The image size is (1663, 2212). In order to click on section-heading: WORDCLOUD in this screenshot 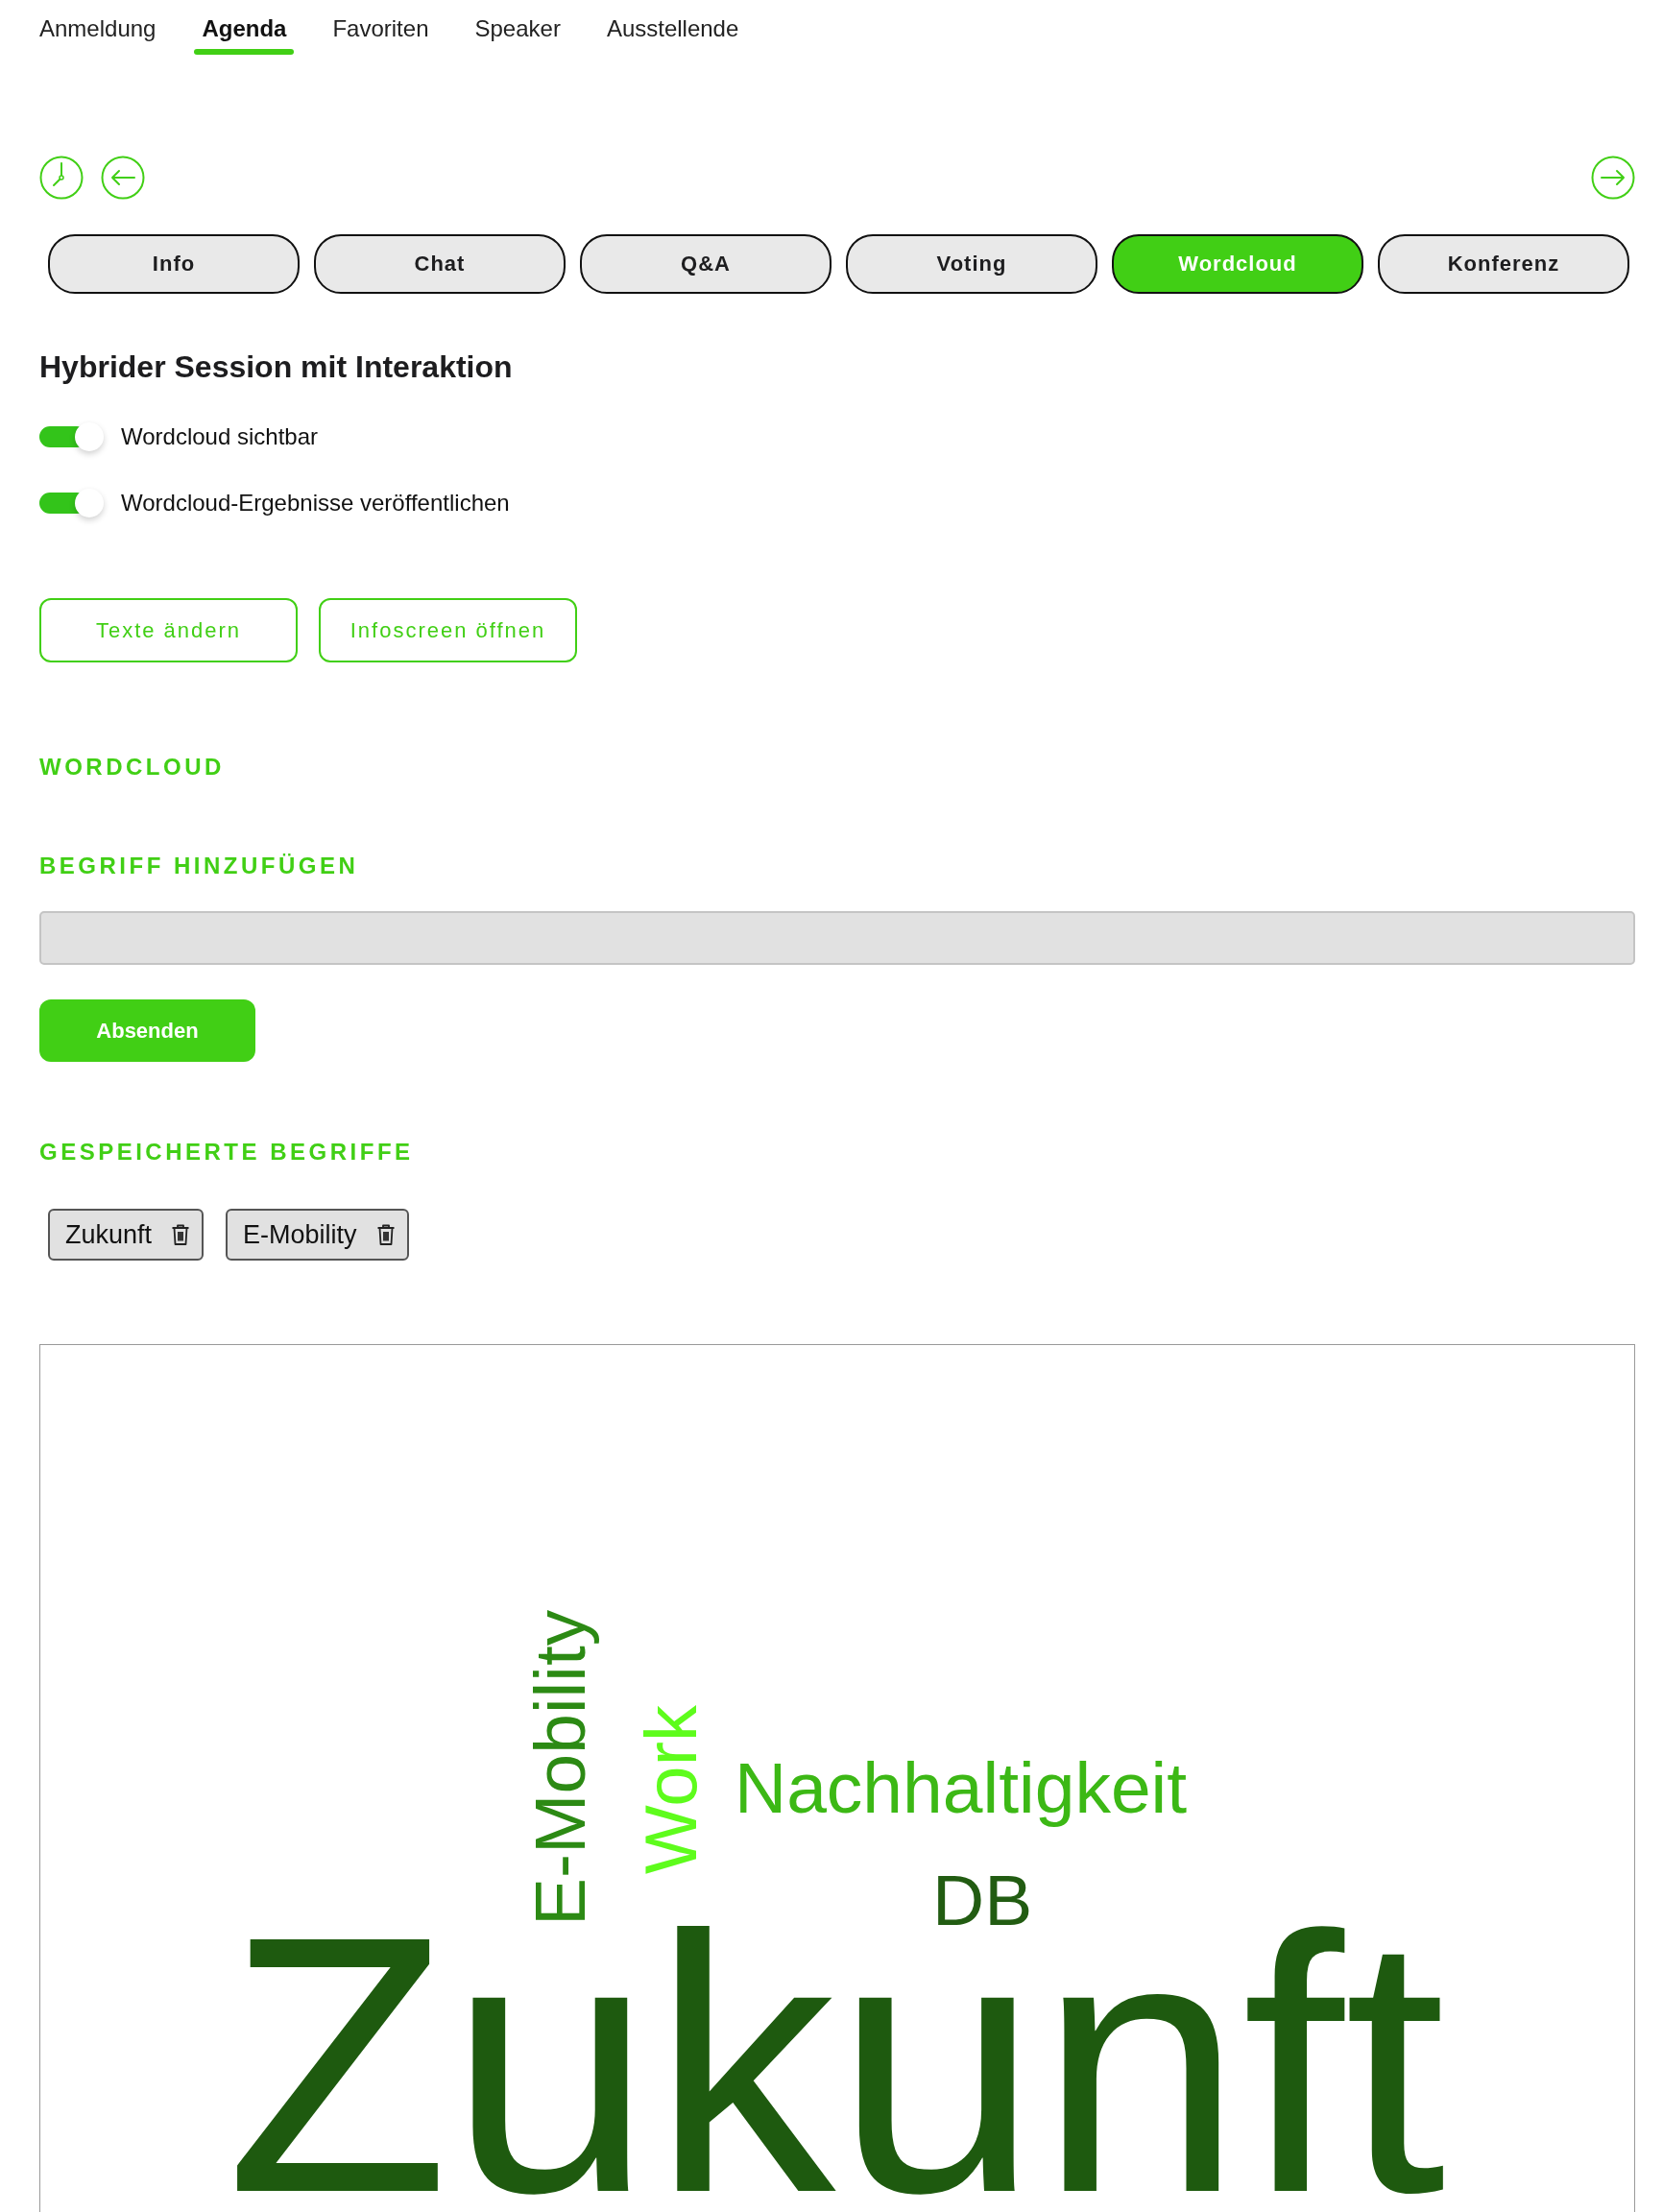, I will do `click(132, 767)`.